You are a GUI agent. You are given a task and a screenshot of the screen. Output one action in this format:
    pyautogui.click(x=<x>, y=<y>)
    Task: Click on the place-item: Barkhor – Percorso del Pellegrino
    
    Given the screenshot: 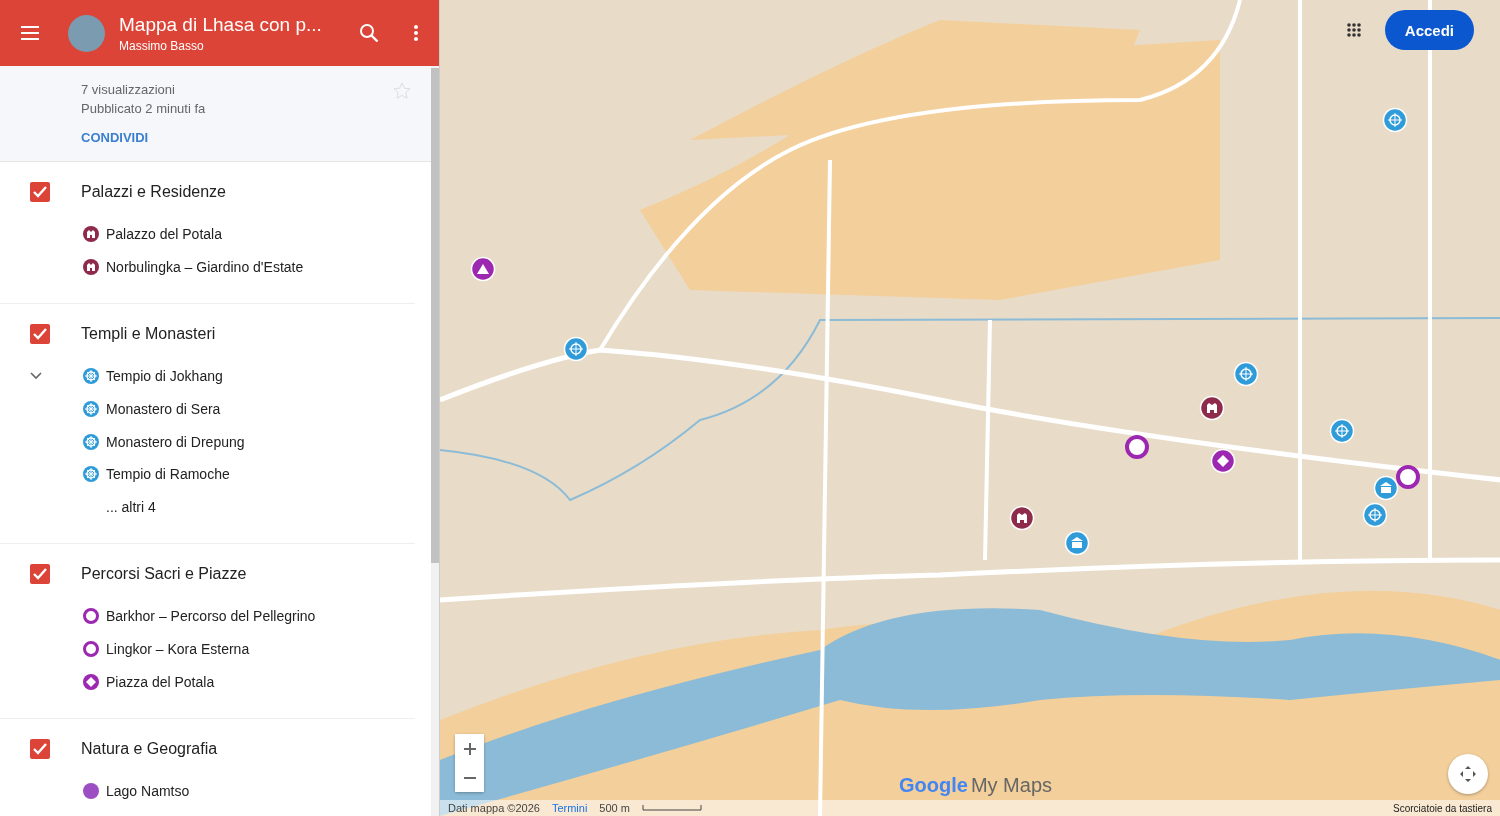 What is the action you would take?
    pyautogui.click(x=207, y=616)
    